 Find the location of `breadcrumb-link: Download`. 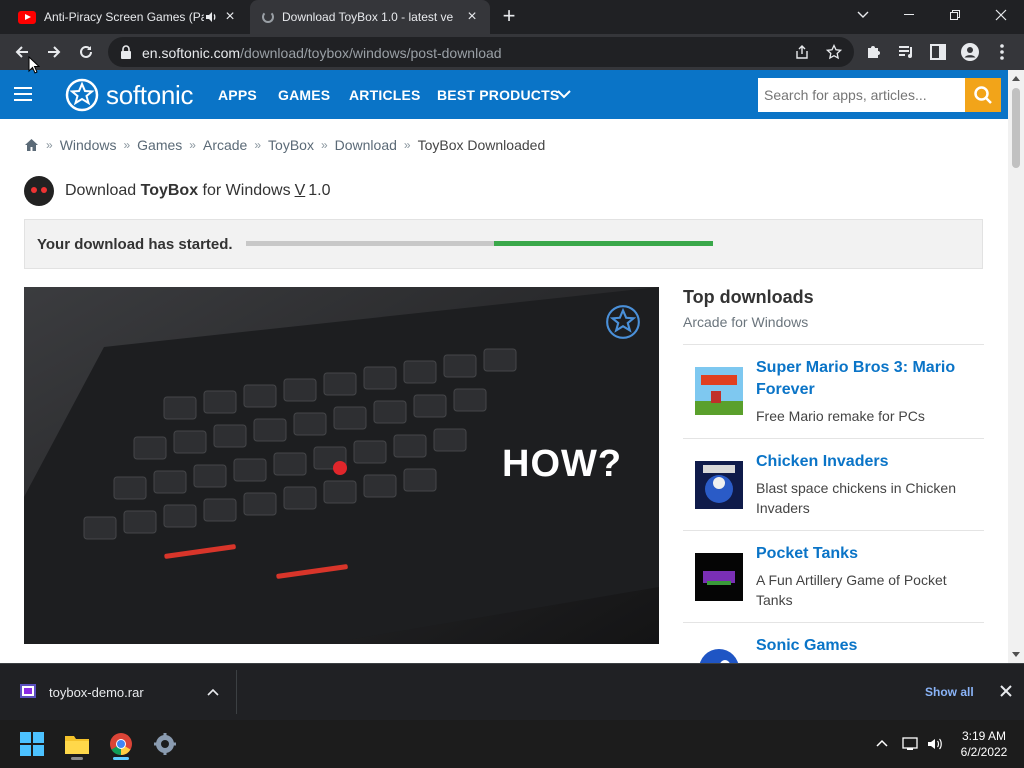

breadcrumb-link: Download is located at coordinates (366, 145).